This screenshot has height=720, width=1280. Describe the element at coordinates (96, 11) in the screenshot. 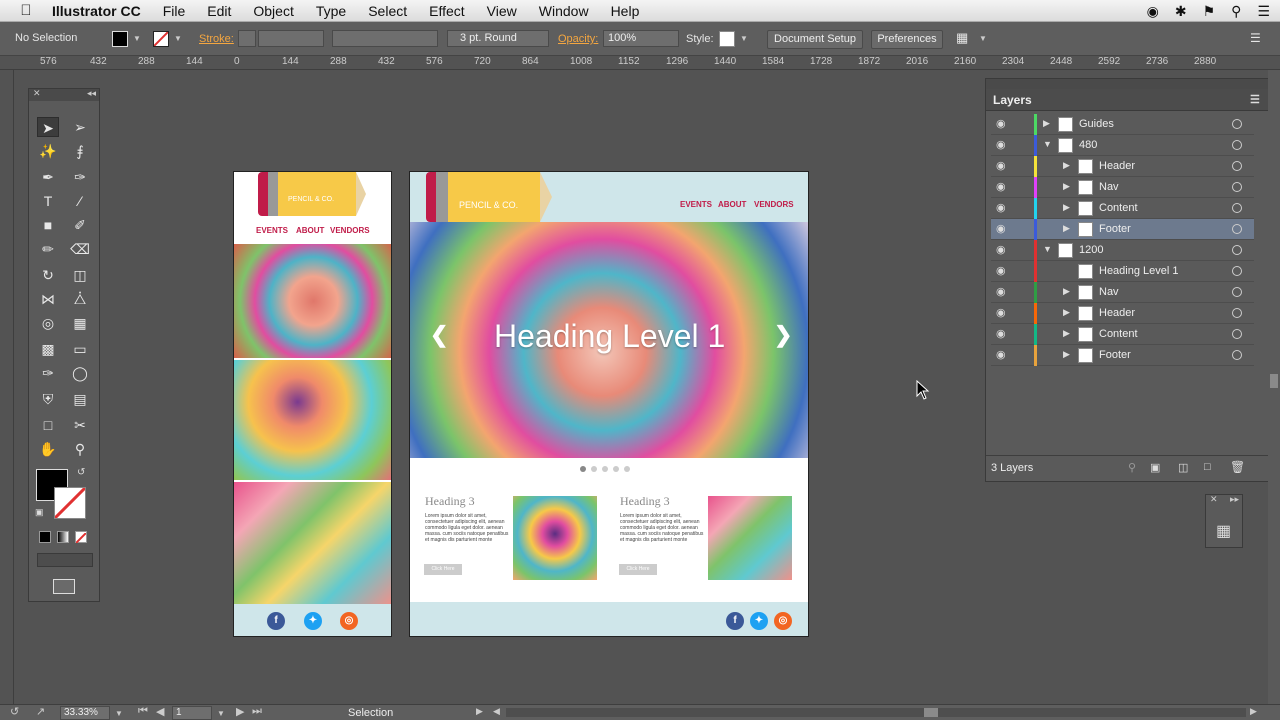

I see `app-name-menu: Illustrator CC` at that location.